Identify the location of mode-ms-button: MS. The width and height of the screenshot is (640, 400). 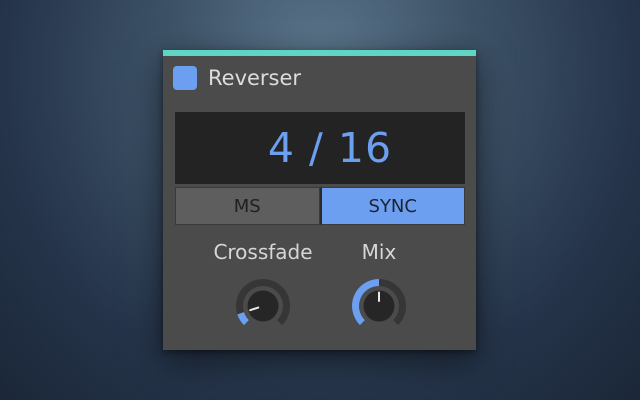
(247, 206).